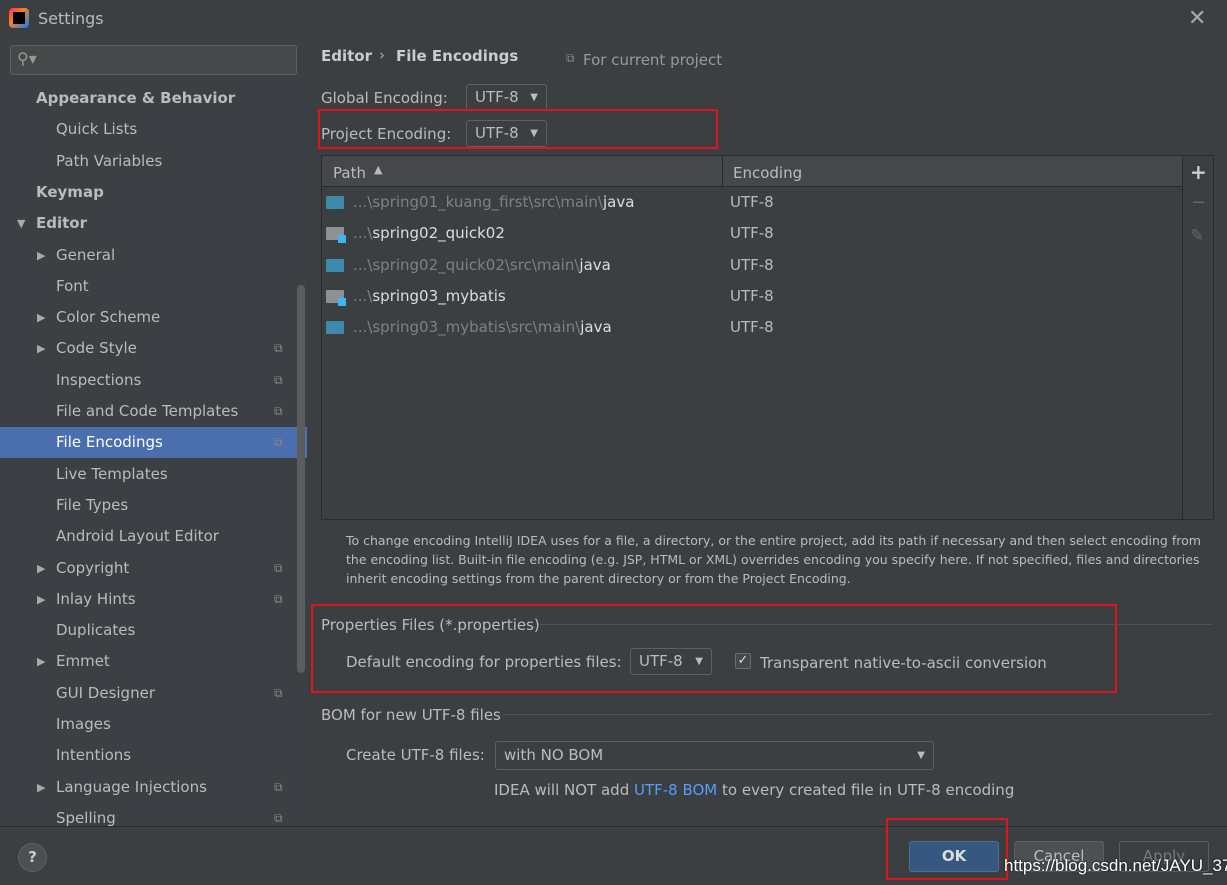 This screenshot has width=1227, height=885. I want to click on search-input: ⚲▾, so click(153, 60).